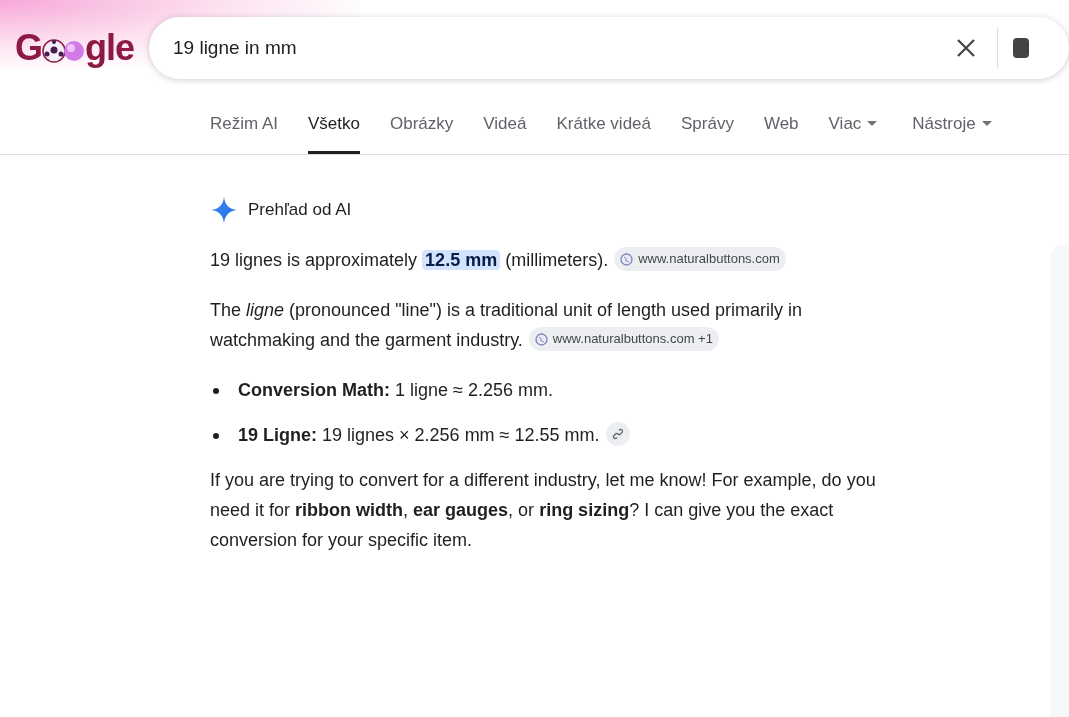  What do you see at coordinates (244, 130) in the screenshot?
I see `tab: Režim AI` at bounding box center [244, 130].